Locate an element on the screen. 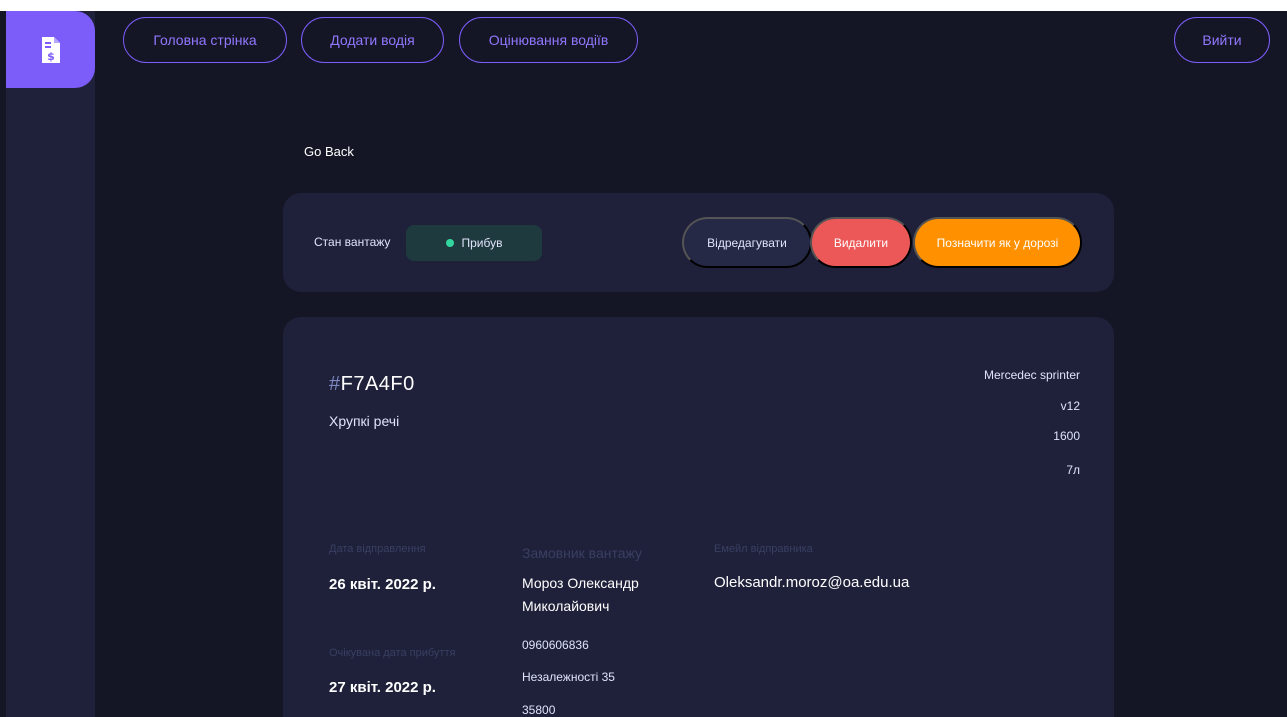  vehicle-weight: 1600 is located at coordinates (1066, 436).